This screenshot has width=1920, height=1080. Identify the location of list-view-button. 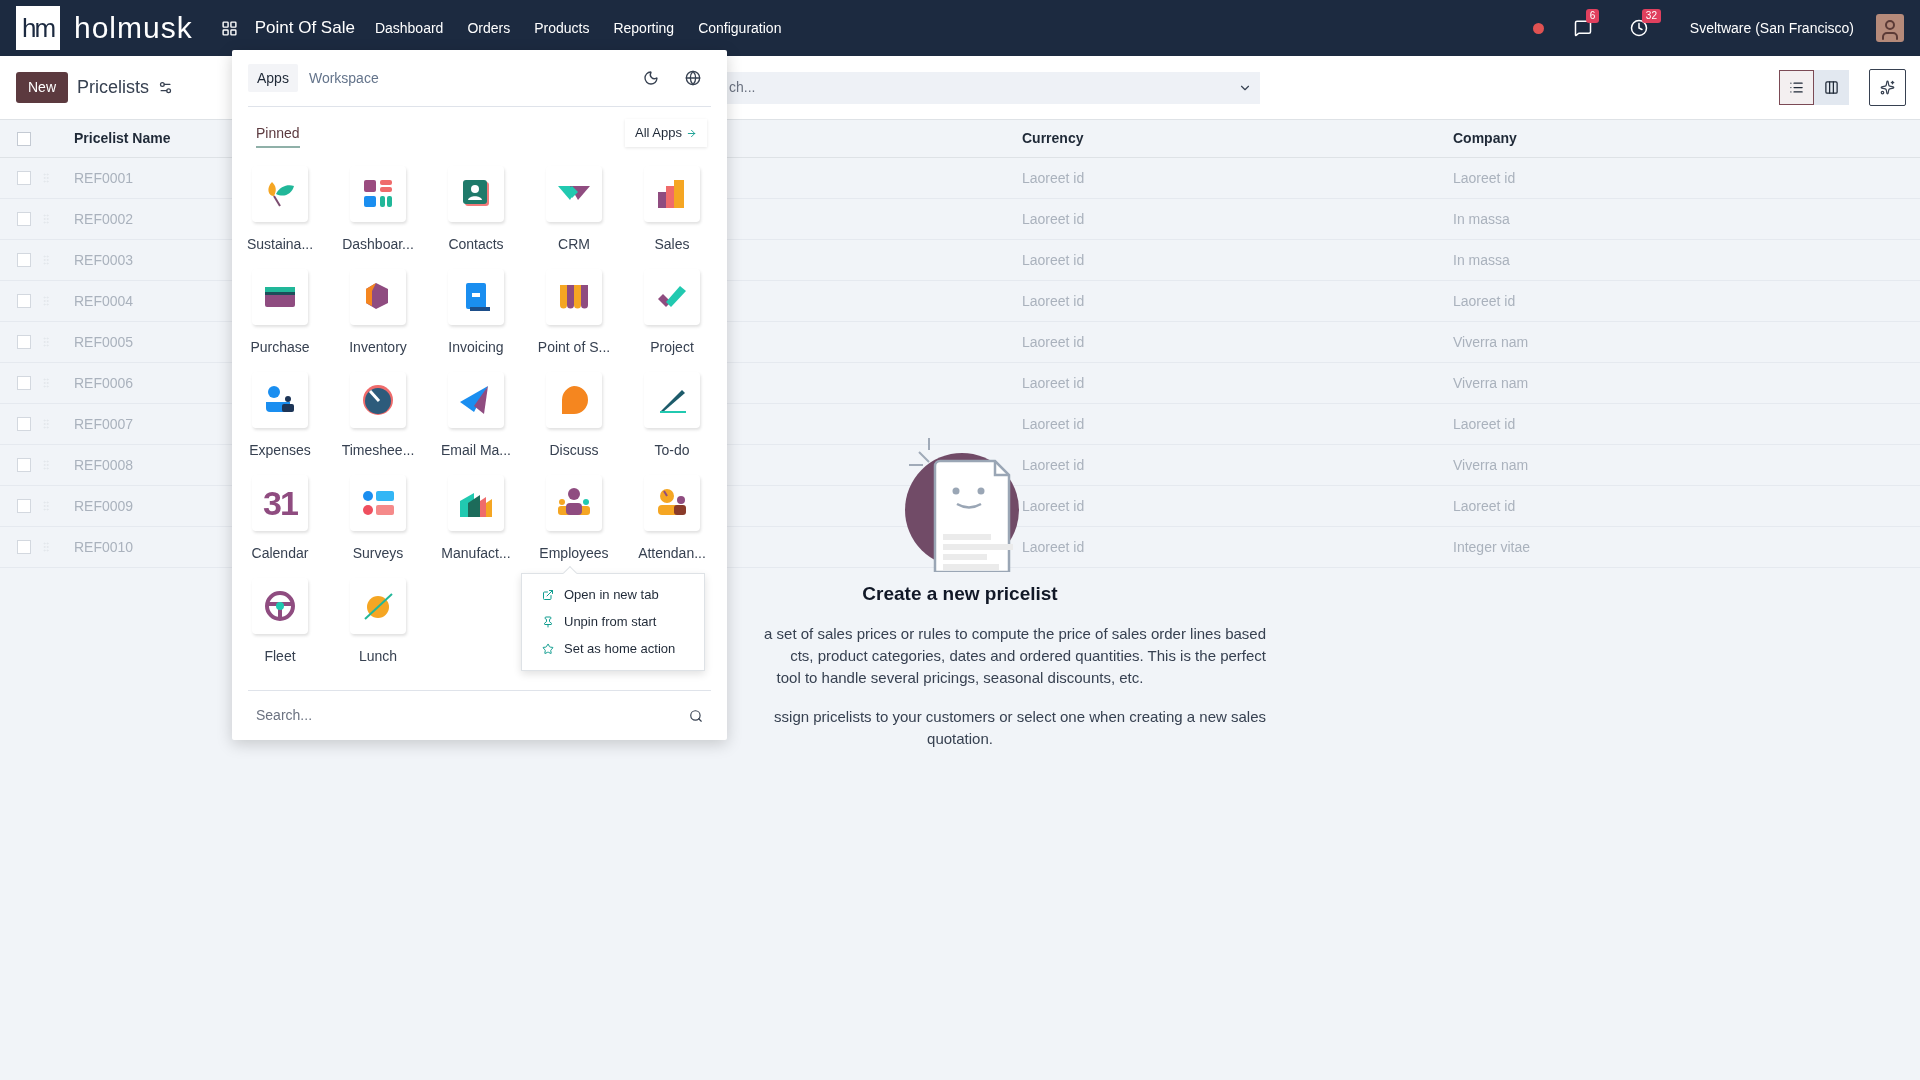
(1796, 87).